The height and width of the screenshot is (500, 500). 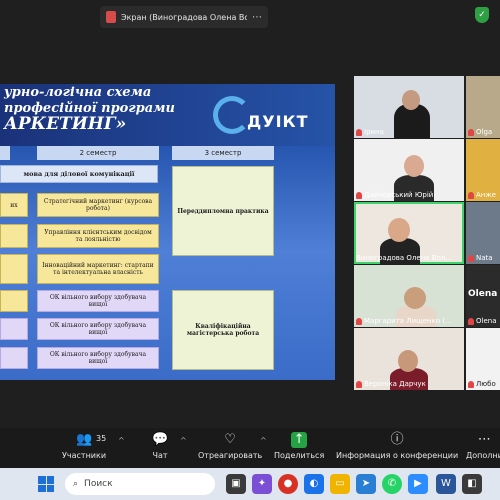 What do you see at coordinates (98, 329) in the screenshot?
I see `course-elective-2: ОК вільного вибору здобувача вищої` at bounding box center [98, 329].